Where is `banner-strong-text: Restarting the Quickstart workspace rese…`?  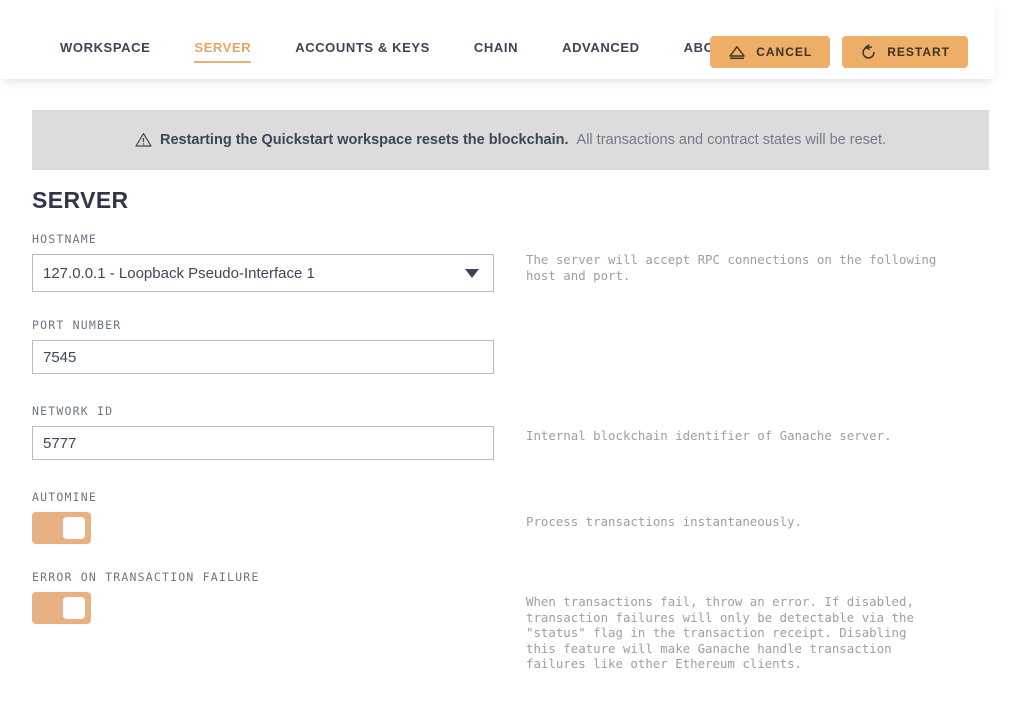
banner-strong-text: Restarting the Quickstart workspace rese… is located at coordinates (364, 140).